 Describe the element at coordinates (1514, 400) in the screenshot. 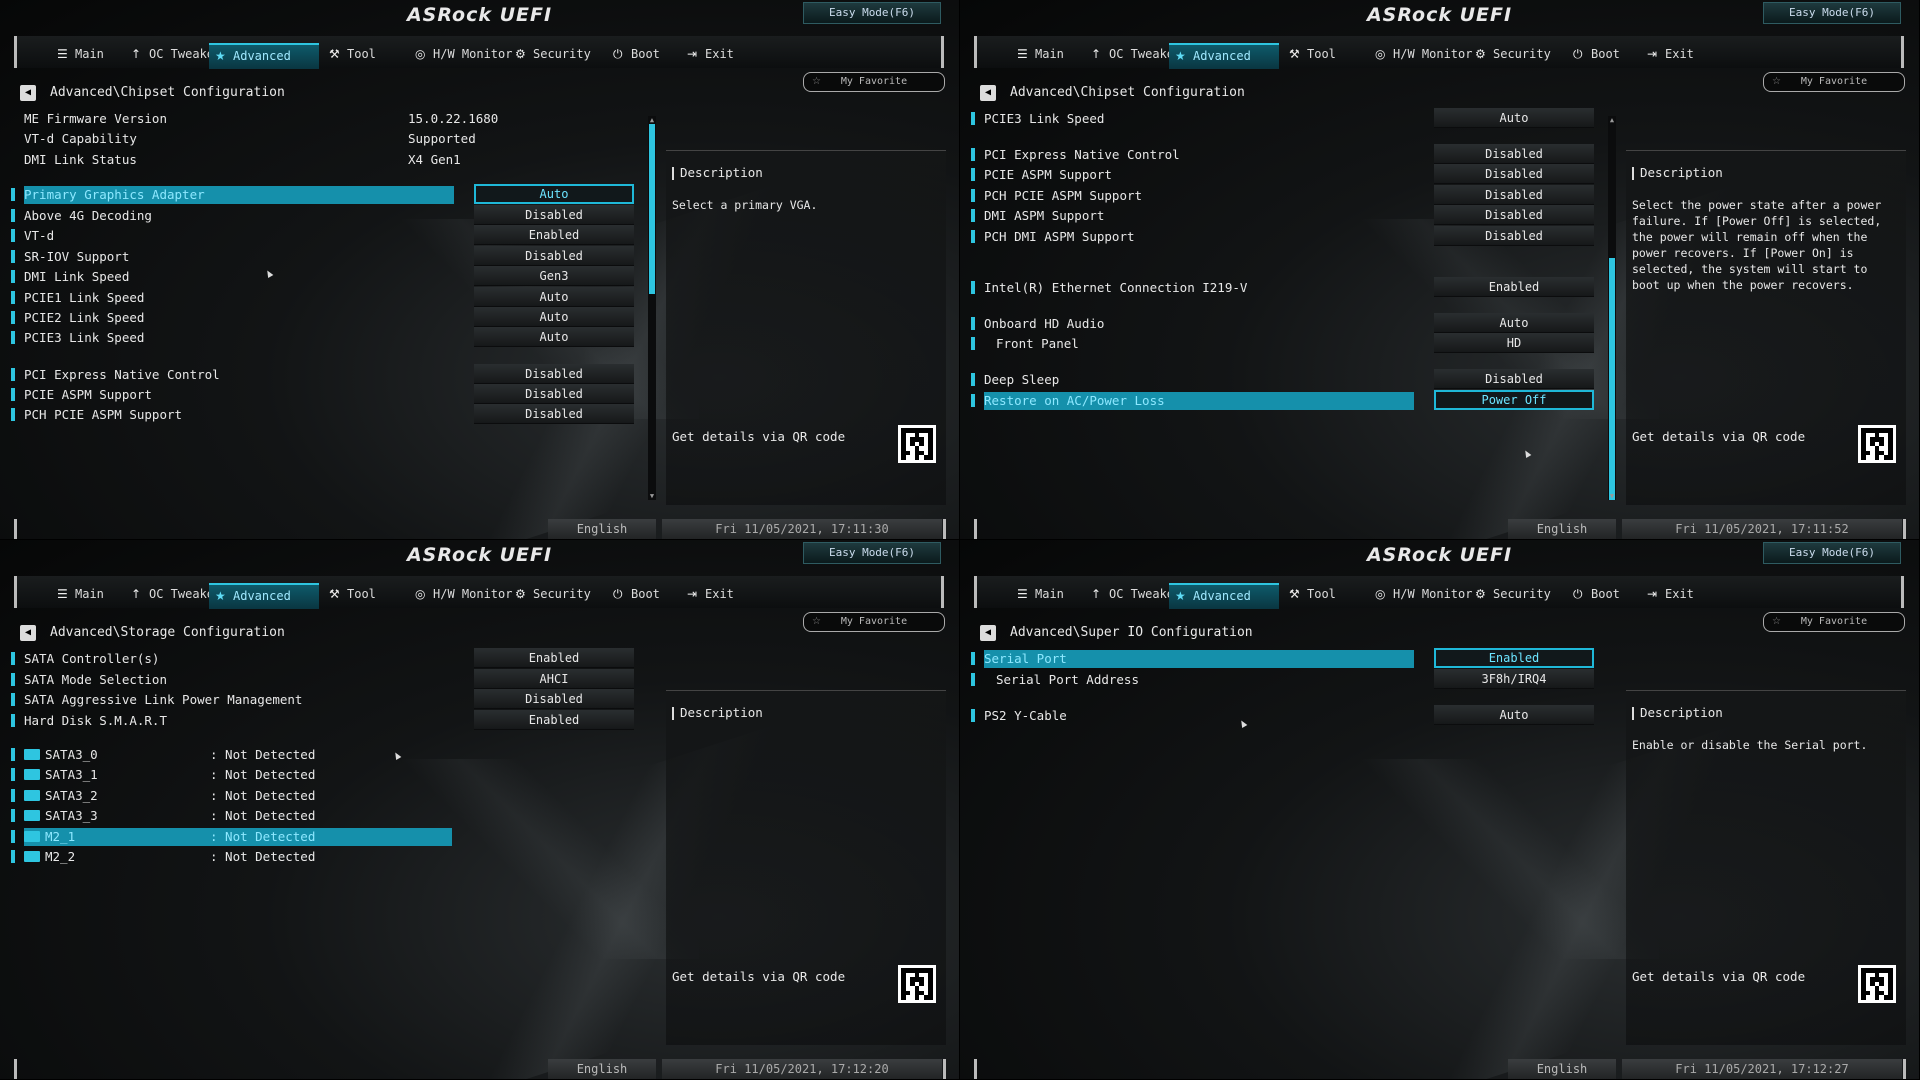

I see `setting-value-button: Power Off` at that location.